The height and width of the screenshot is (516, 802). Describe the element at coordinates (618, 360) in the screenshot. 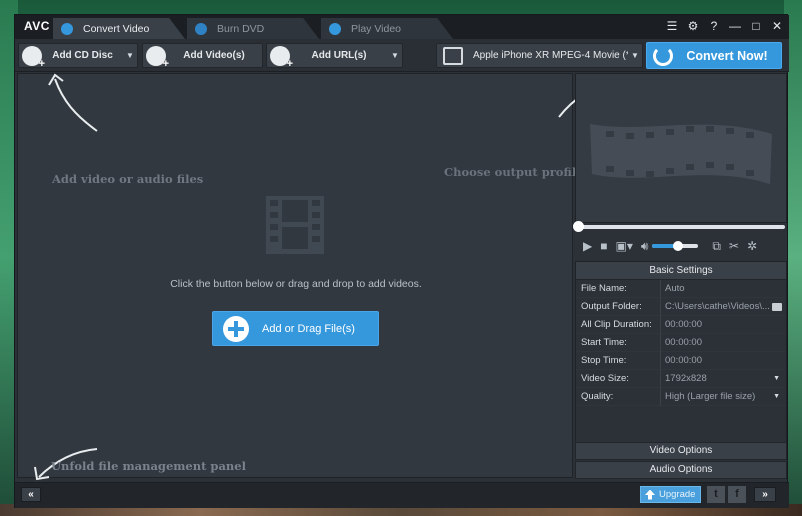

I see `settings-key: Stop Time:` at that location.